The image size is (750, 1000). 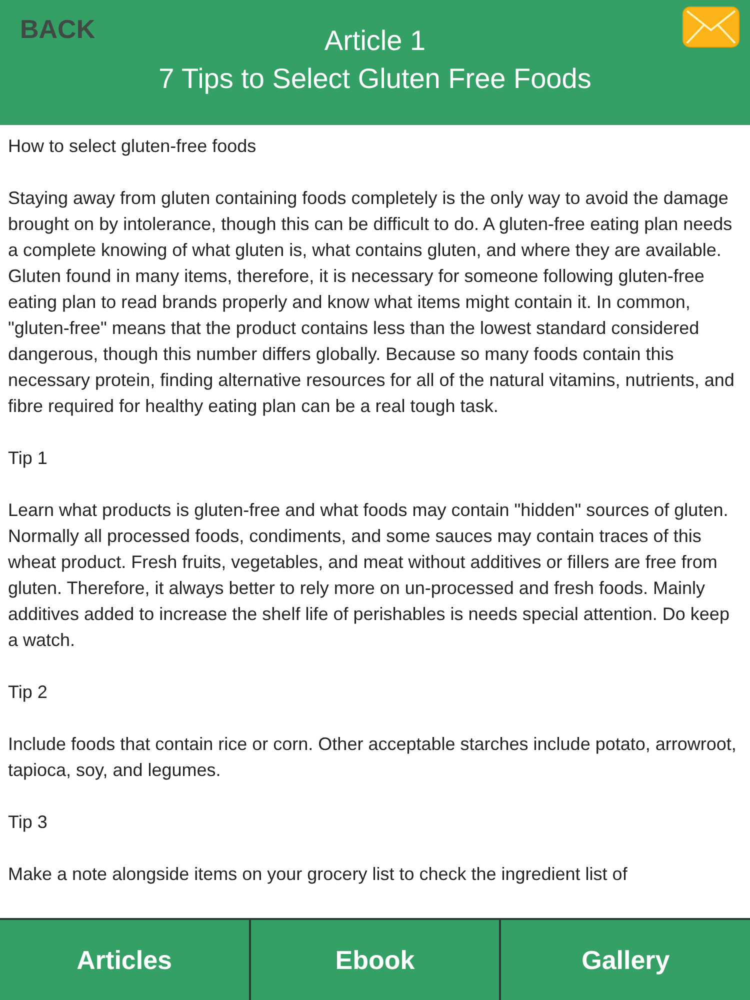 I want to click on article-paragraph: Tip 3, so click(x=28, y=822).